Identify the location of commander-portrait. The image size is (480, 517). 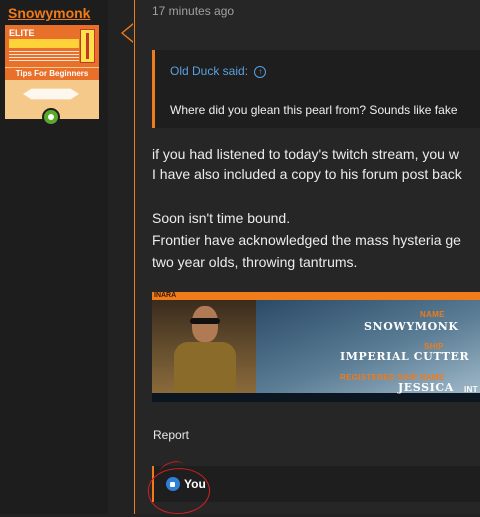
(204, 346).